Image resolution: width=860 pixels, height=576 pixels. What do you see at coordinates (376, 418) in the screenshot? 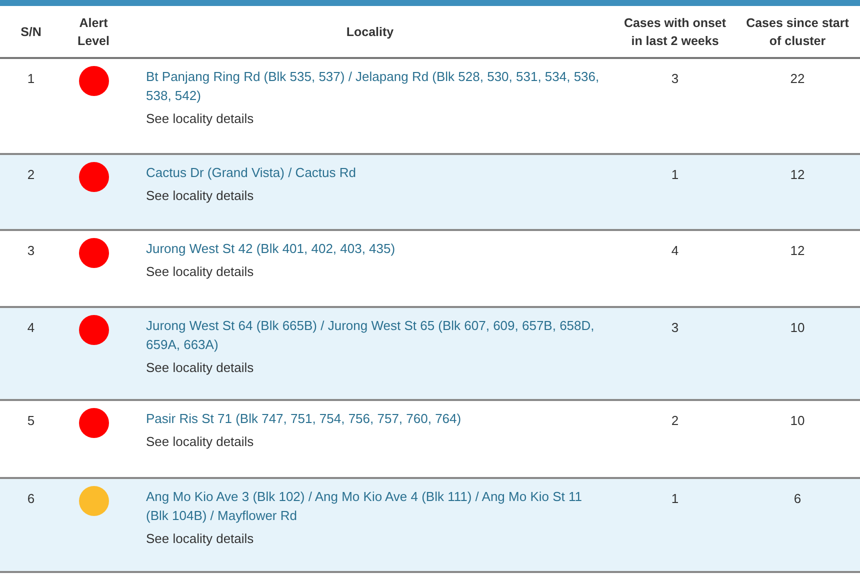
I see `locality-link: Pasir Ris St 71 (Blk 747, 751, 754, 756, 757, 760, 764)` at bounding box center [376, 418].